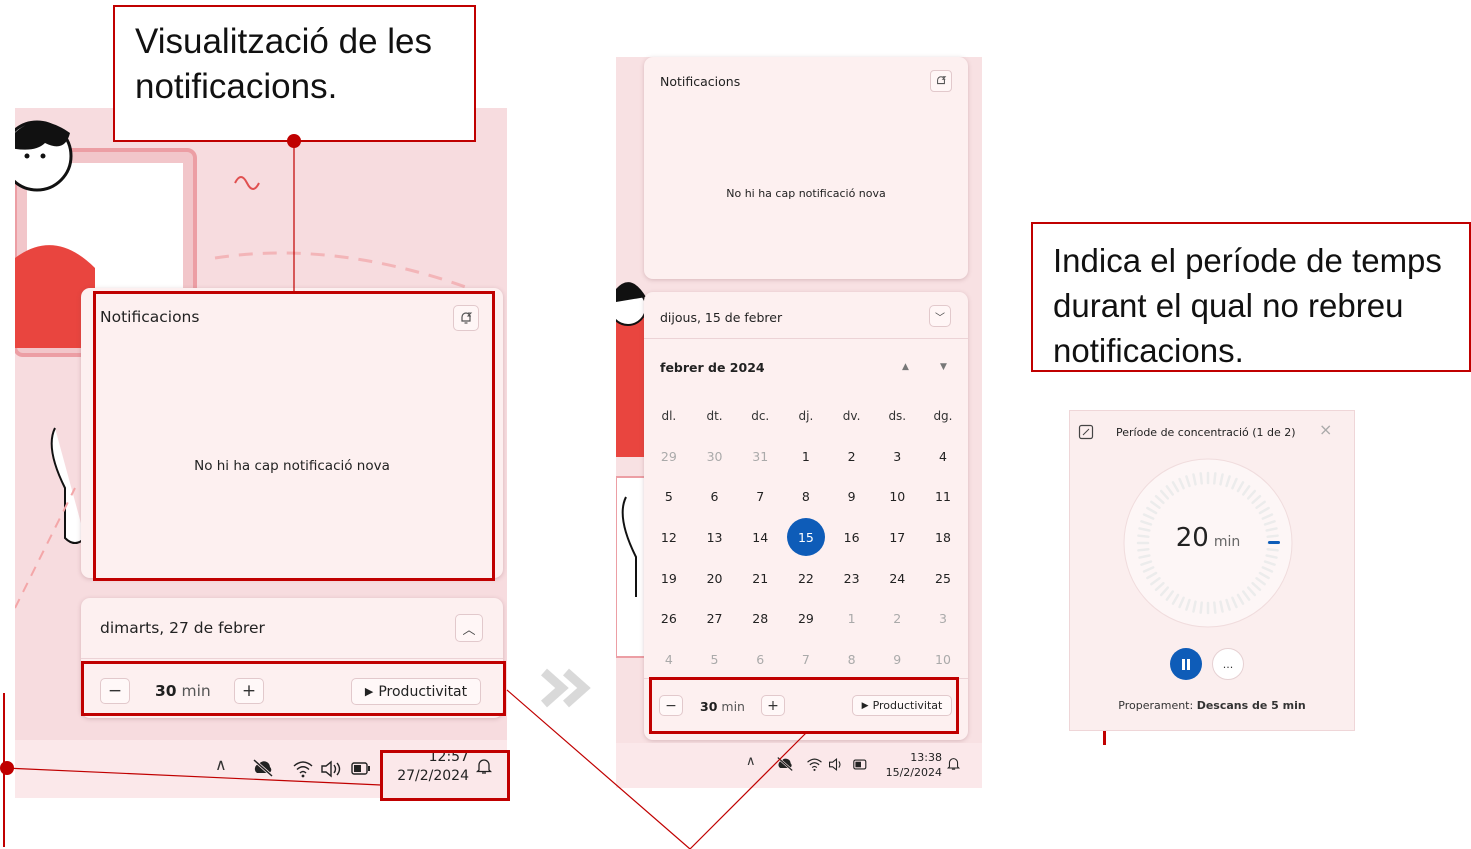 Image resolution: width=1471 pixels, height=849 pixels. What do you see at coordinates (905, 367) in the screenshot?
I see `previous-month-icon: ▲` at bounding box center [905, 367].